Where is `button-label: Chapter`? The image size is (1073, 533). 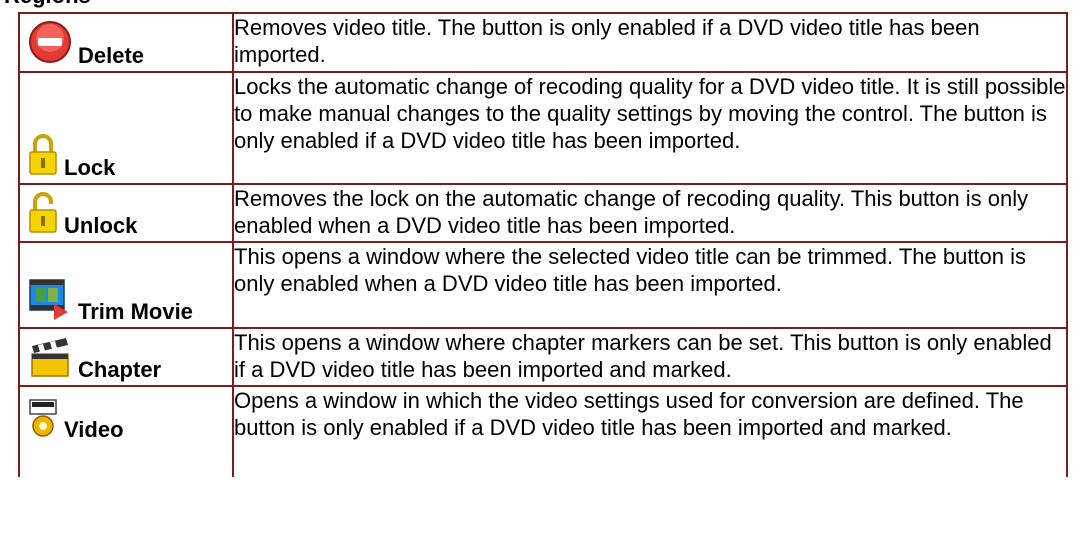 button-label: Chapter is located at coordinates (120, 369).